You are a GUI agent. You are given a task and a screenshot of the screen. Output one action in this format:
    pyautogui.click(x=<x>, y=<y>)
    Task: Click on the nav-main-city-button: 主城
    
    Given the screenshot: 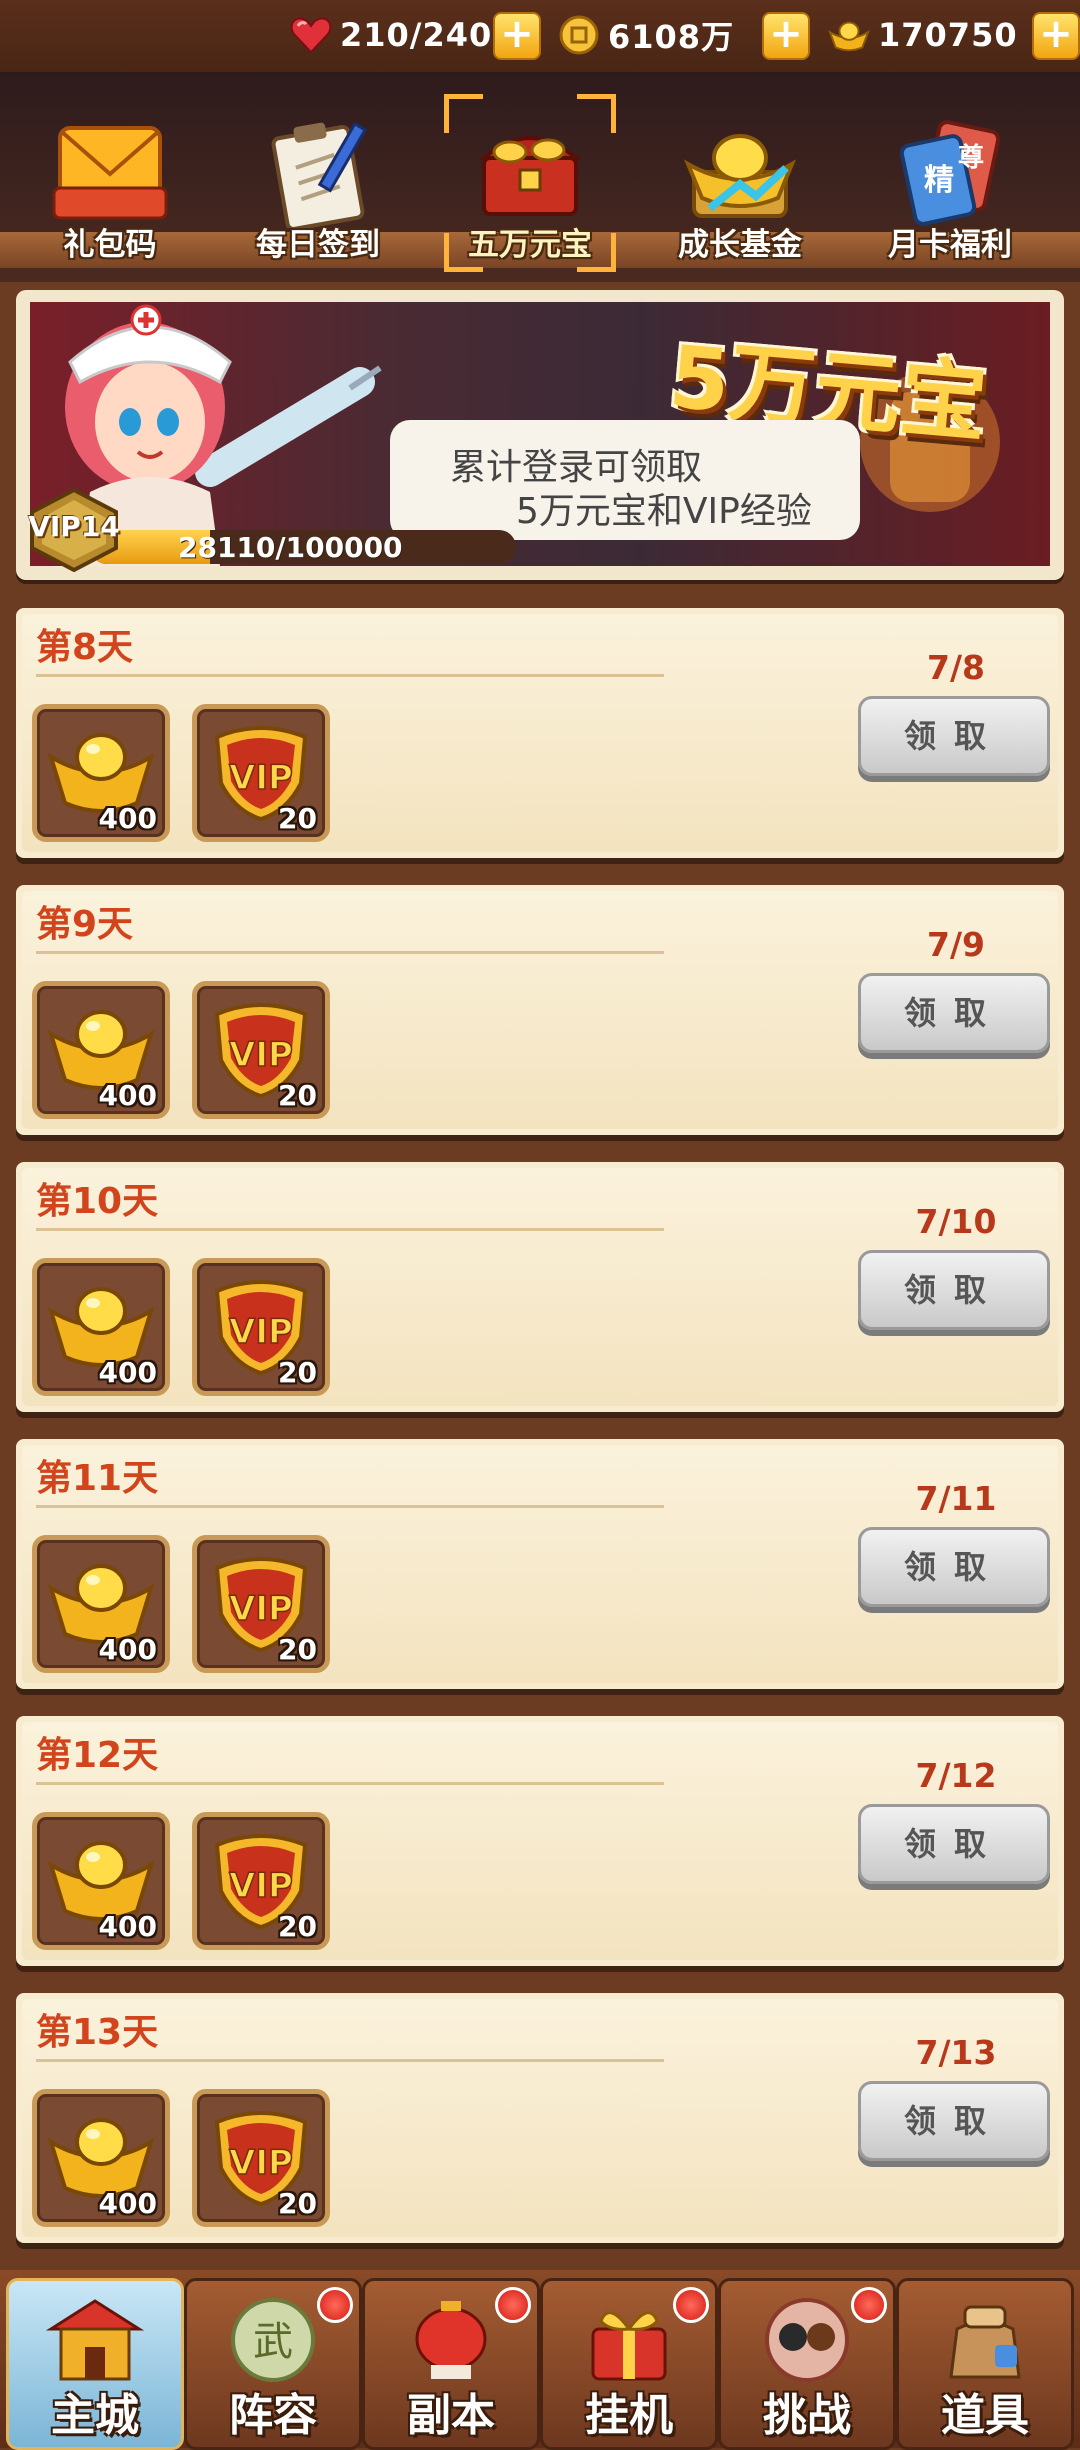 What is the action you would take?
    pyautogui.click(x=95, y=2364)
    